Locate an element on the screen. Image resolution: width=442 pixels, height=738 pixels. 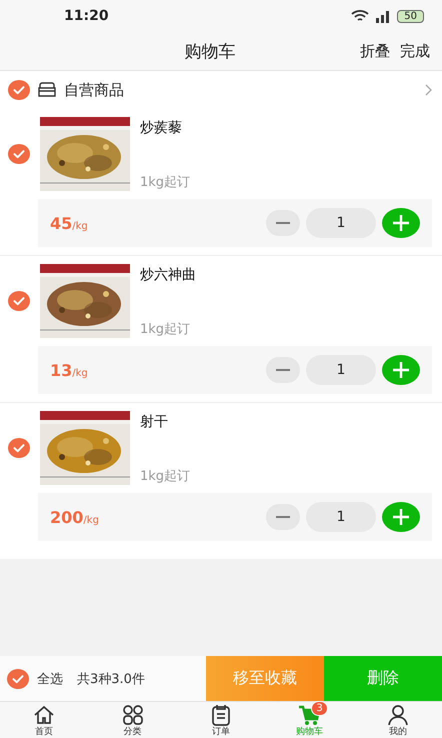
header-action: 完成 is located at coordinates (415, 51).